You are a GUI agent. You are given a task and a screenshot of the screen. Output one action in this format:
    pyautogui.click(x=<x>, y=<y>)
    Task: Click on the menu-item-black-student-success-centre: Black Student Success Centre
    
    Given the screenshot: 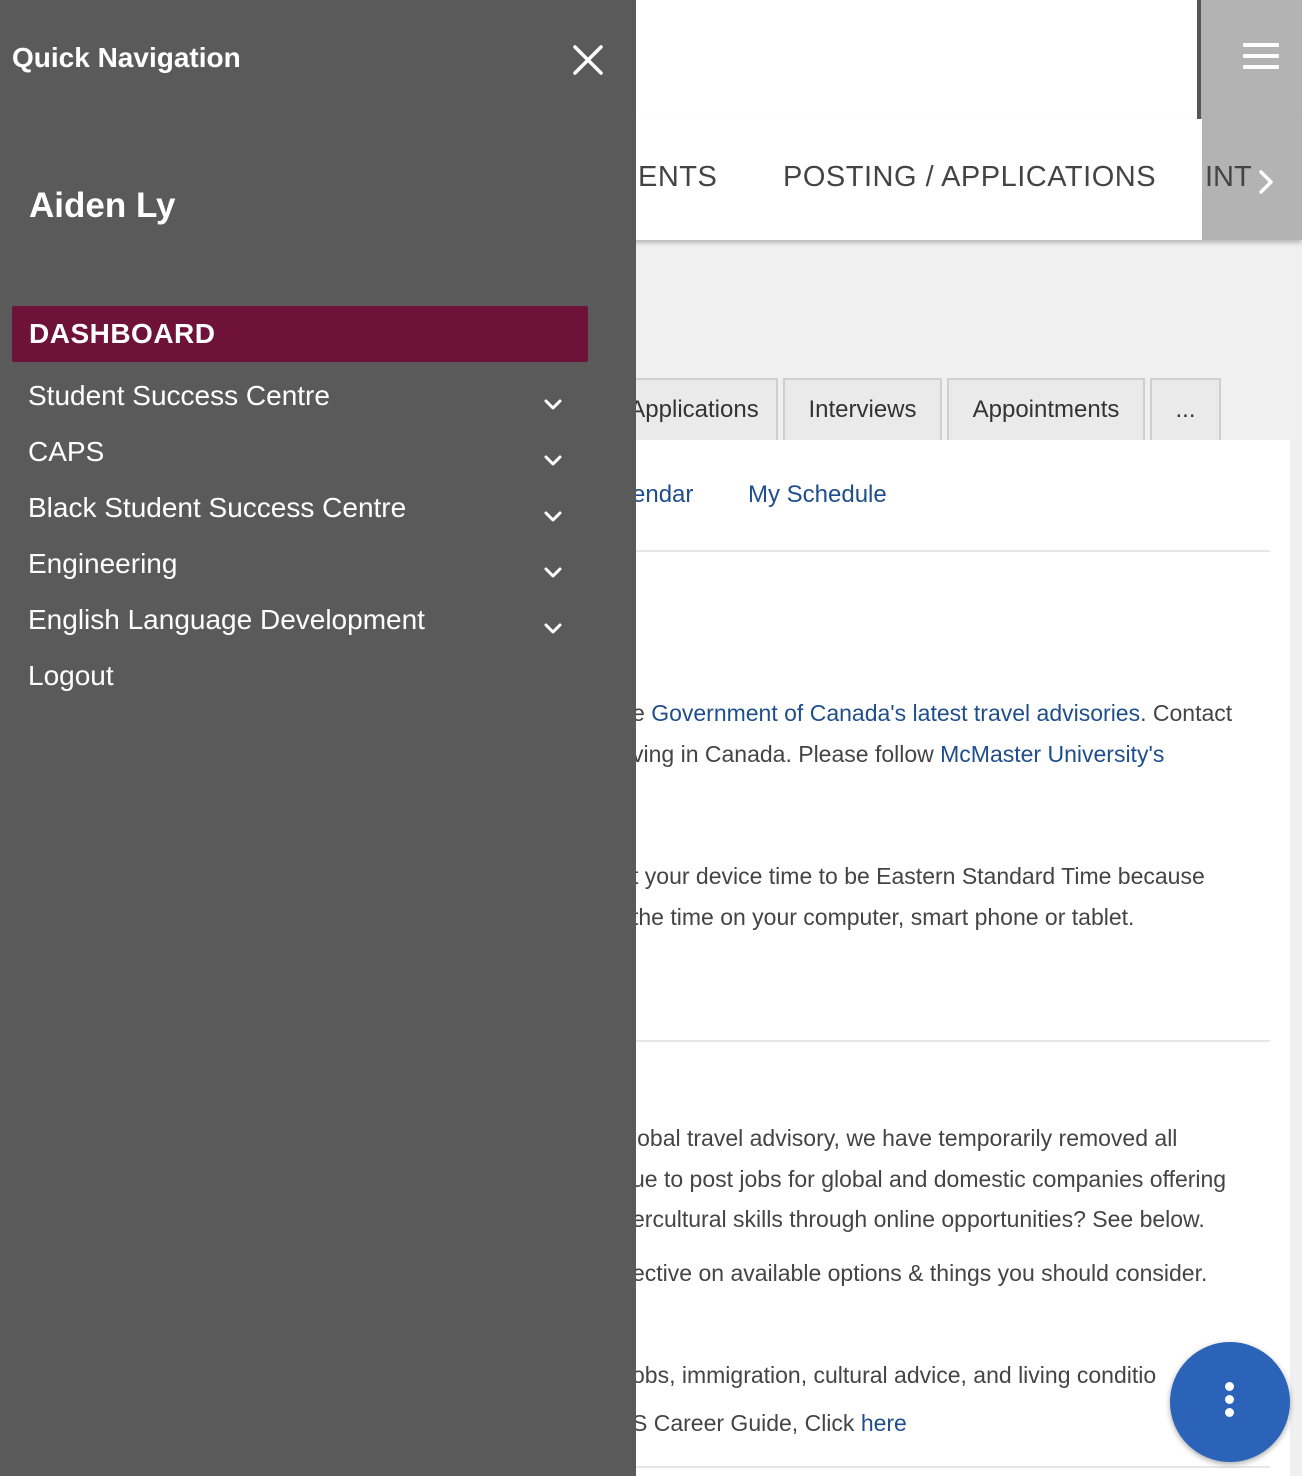 What is the action you would take?
    pyautogui.click(x=308, y=516)
    